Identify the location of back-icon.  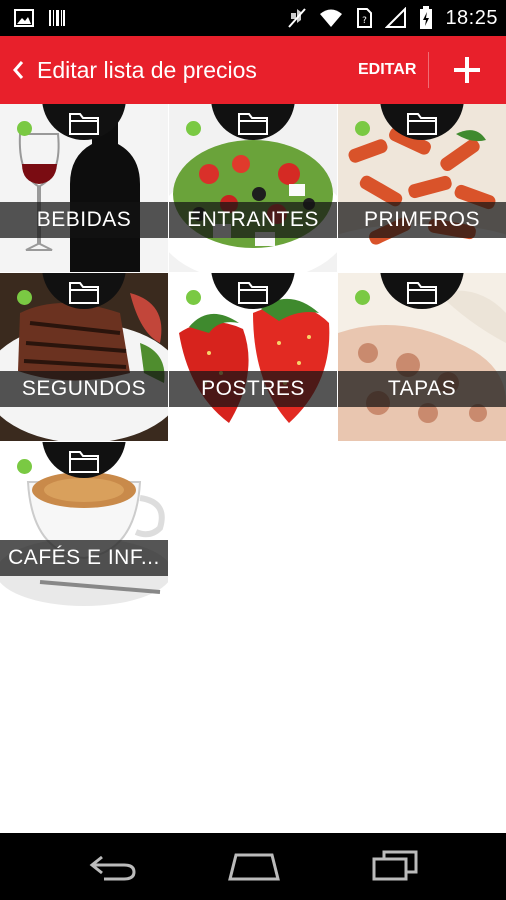
(113, 867).